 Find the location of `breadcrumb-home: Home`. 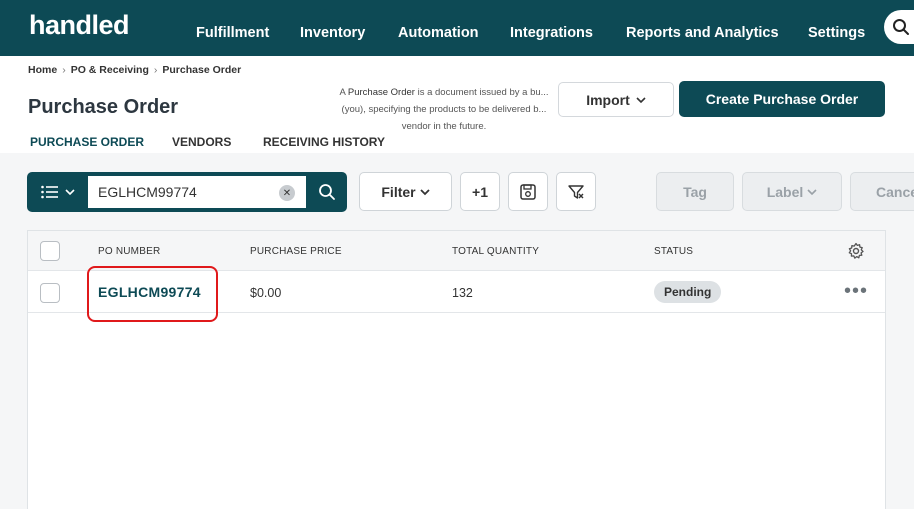

breadcrumb-home: Home is located at coordinates (42, 70).